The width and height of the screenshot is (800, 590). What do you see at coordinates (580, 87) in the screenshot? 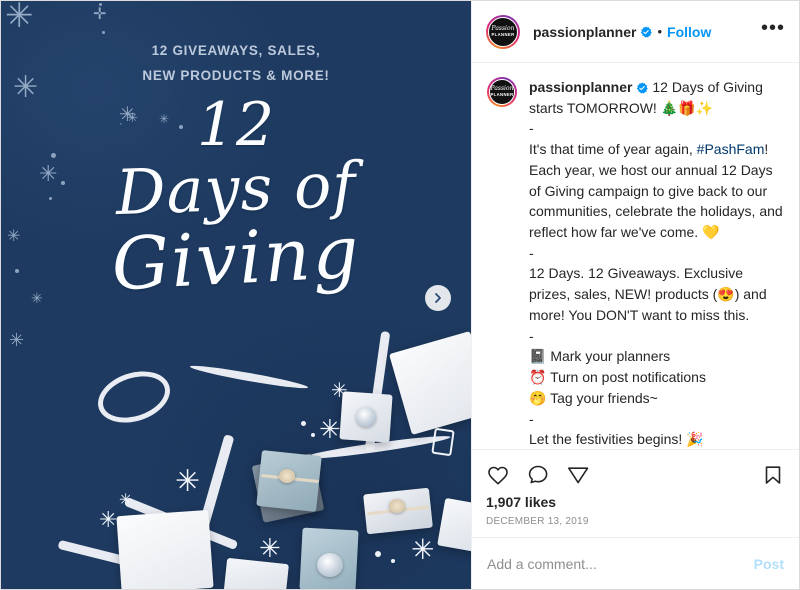
I see `caption-username: passionplanner` at bounding box center [580, 87].